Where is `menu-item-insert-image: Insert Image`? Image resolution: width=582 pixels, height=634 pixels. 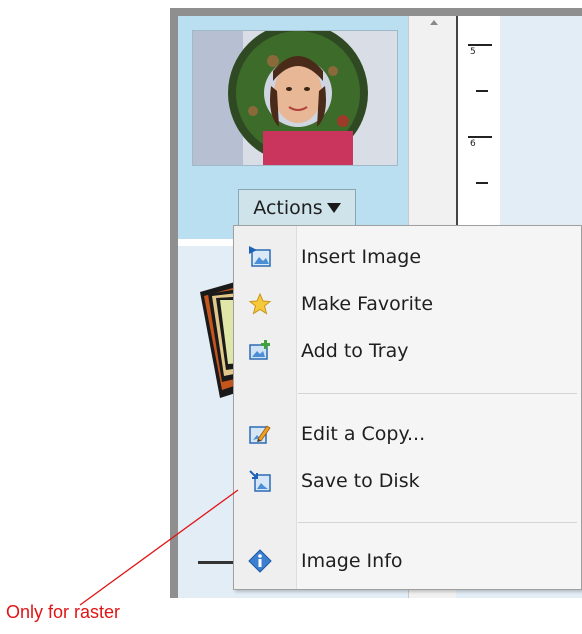 menu-item-insert-image: Insert Image is located at coordinates (407, 257).